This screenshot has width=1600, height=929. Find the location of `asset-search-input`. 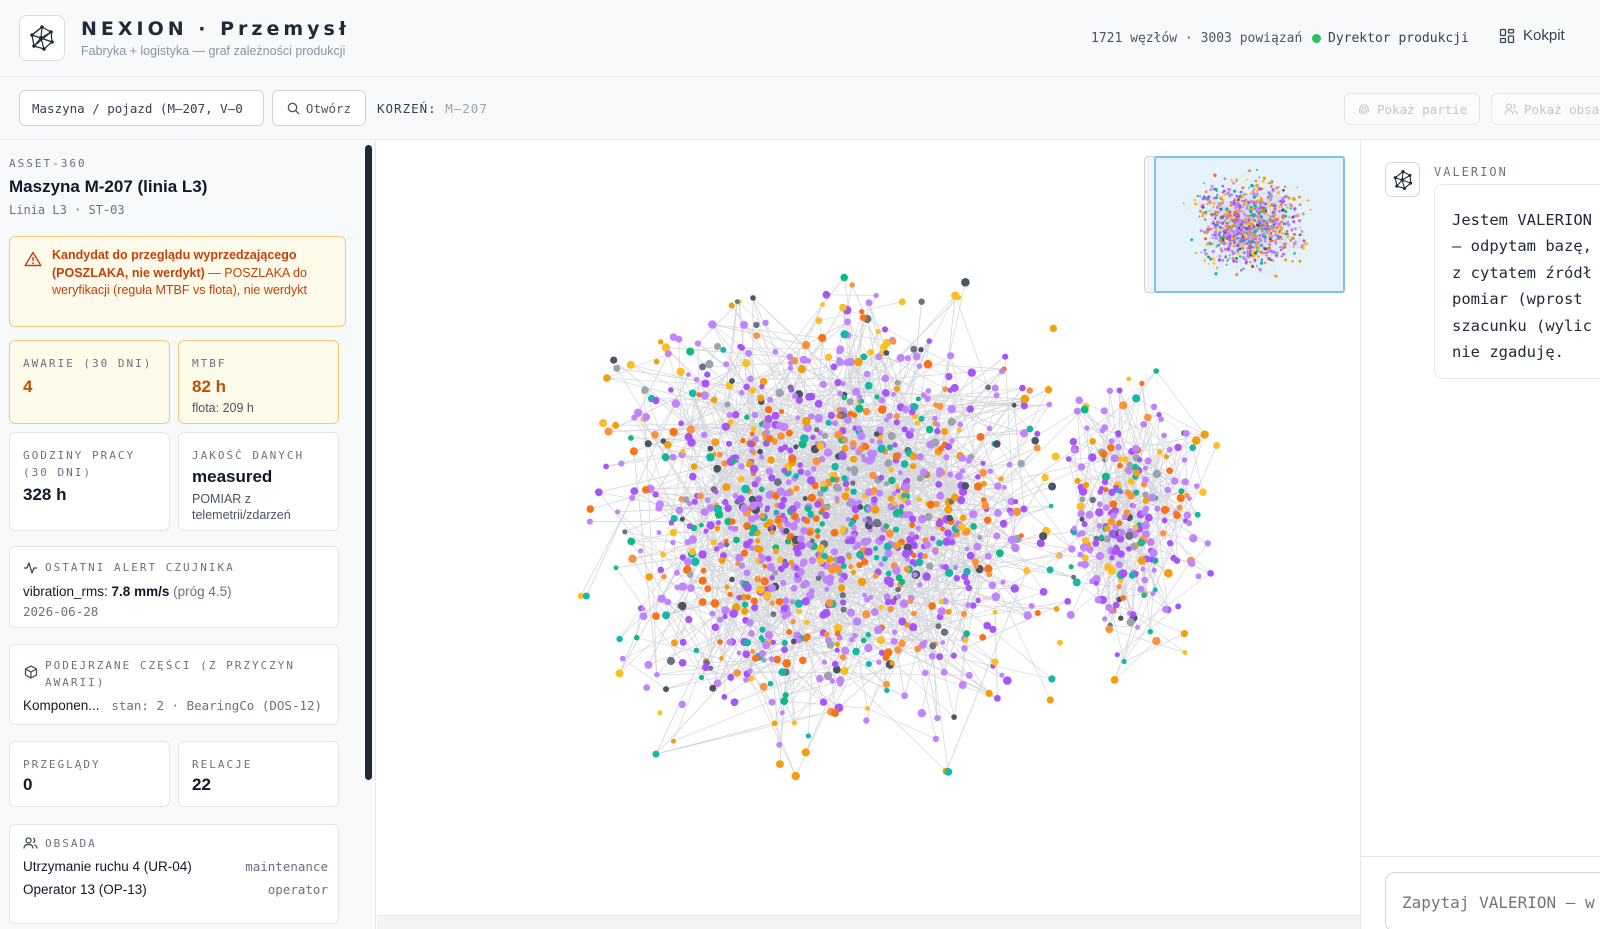

asset-search-input is located at coordinates (141, 108).